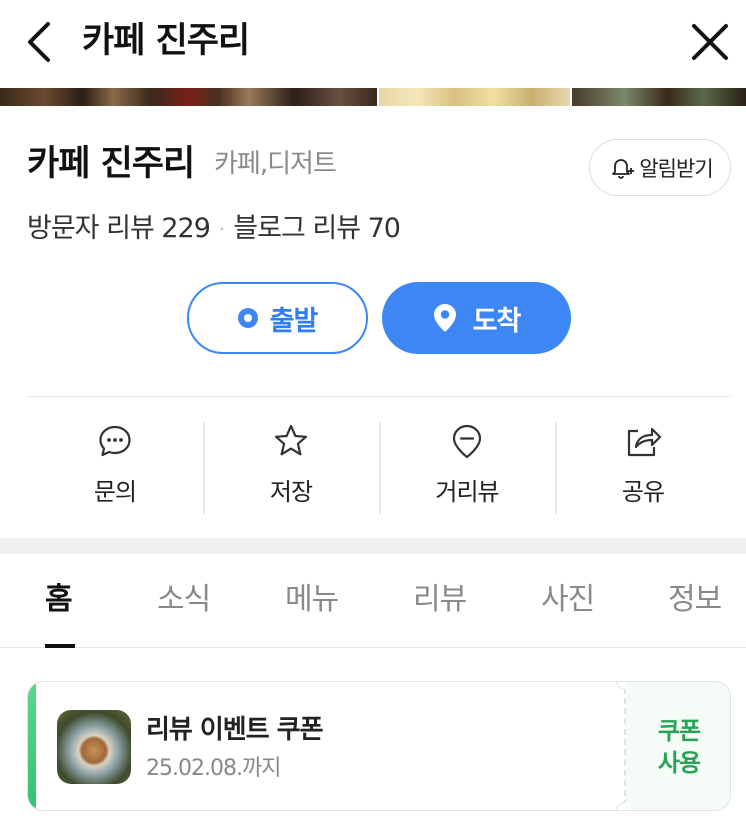  Describe the element at coordinates (115, 441) in the screenshot. I see `chat-bubble-icon` at that location.